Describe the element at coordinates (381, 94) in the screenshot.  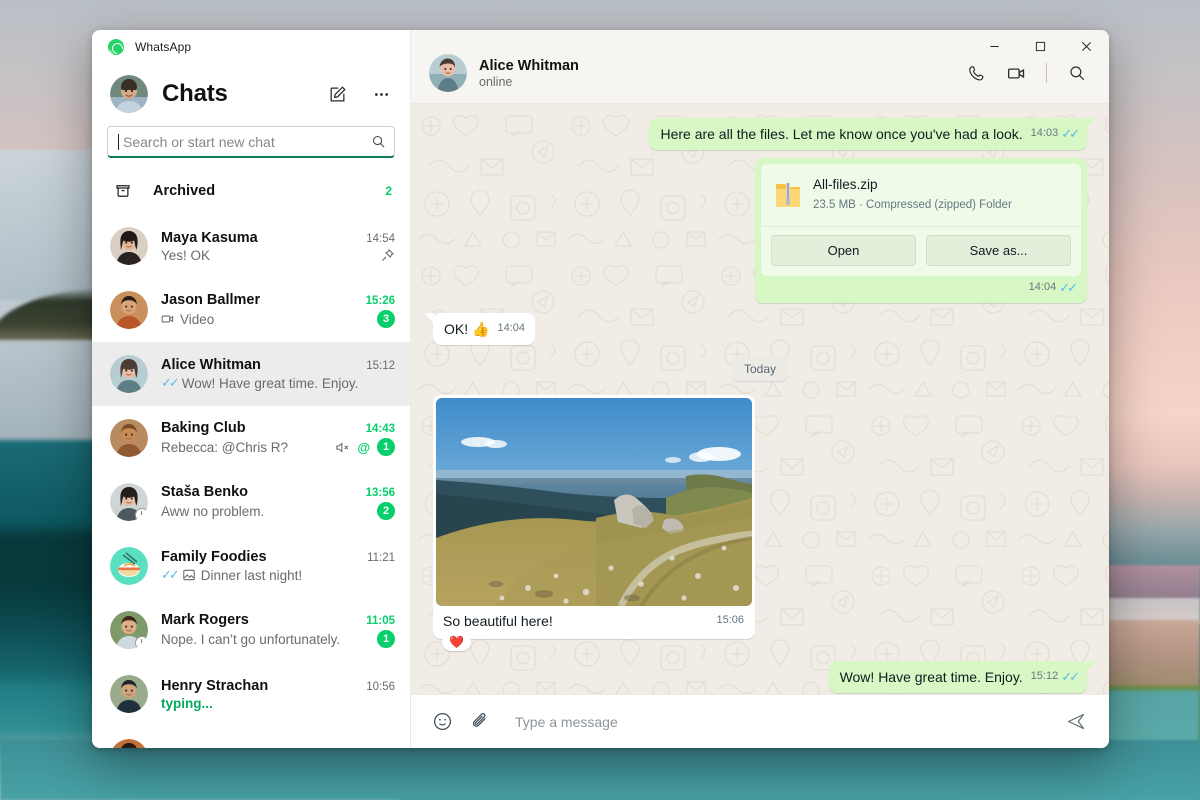
I see `more-options-icon` at that location.